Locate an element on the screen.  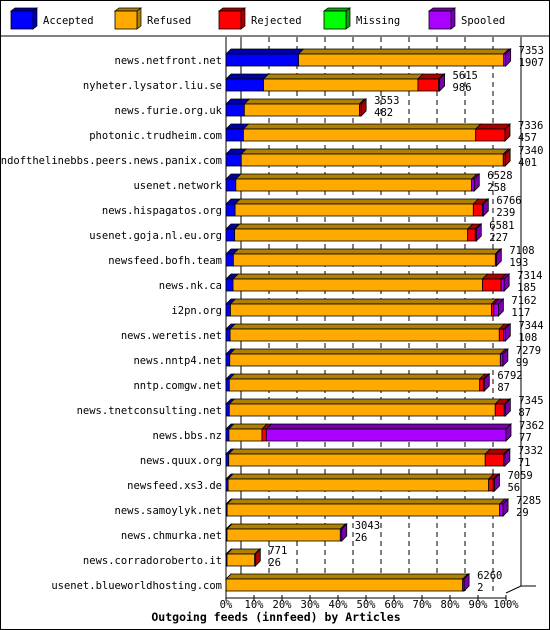
x-axis-depth is located at coordinates (513, 589).